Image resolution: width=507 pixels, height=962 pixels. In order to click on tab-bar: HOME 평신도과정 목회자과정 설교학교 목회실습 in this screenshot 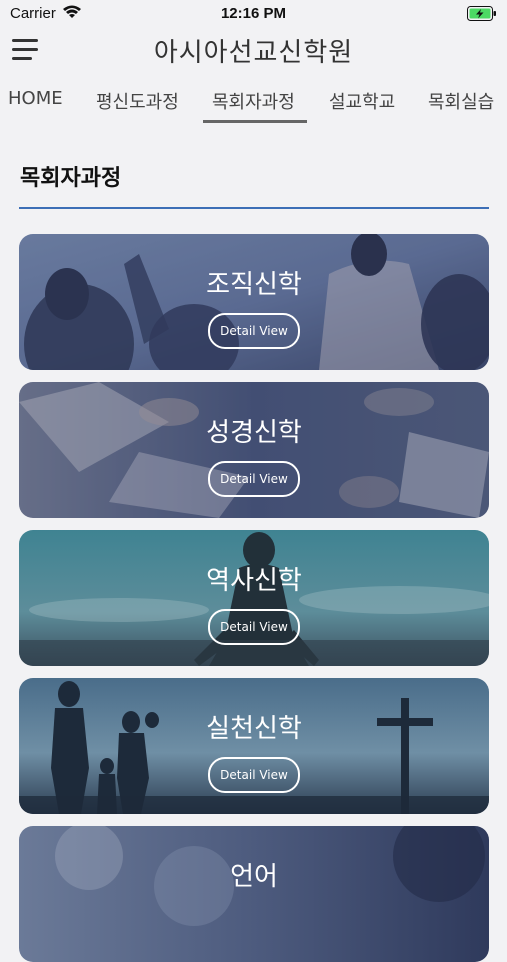, I will do `click(253, 103)`.